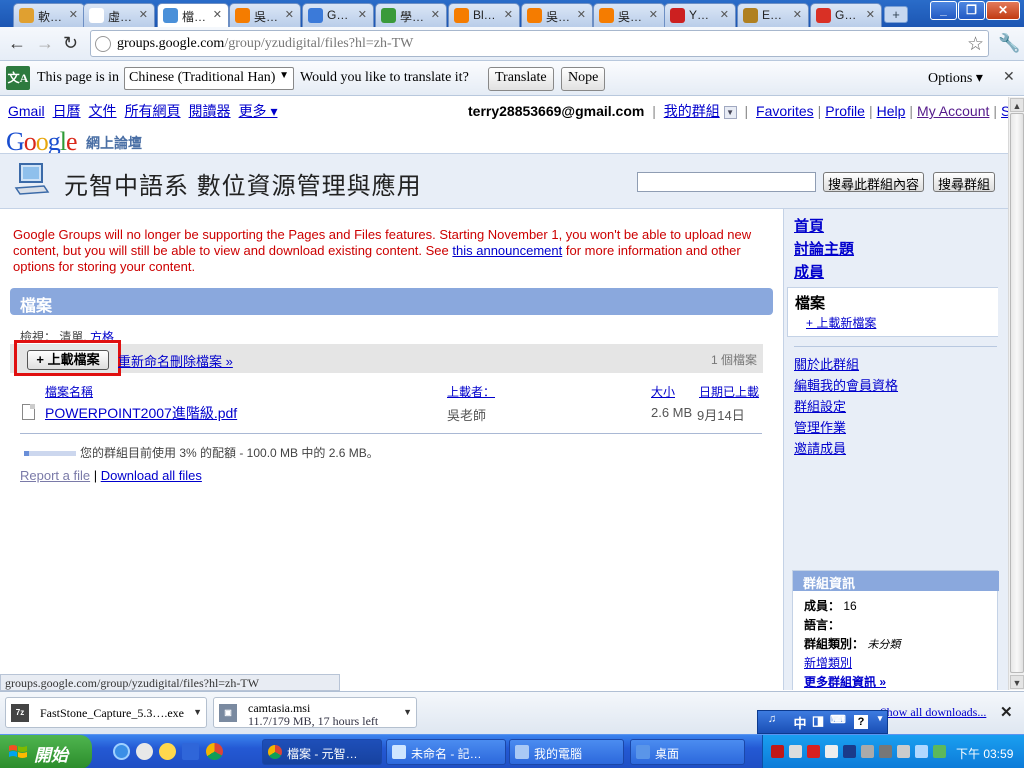 Image resolution: width=1024 pixels, height=768 pixels. I want to click on media-player-icon, so click(167, 751).